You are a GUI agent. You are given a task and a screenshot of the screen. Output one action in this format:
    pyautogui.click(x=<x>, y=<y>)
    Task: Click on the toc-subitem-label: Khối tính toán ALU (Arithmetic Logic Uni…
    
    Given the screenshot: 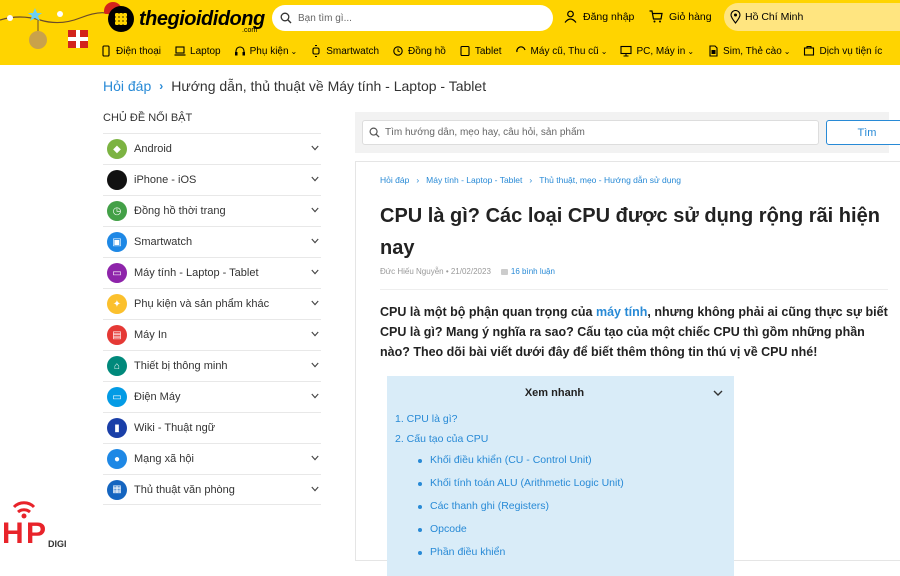 What is the action you would take?
    pyautogui.click(x=527, y=483)
    